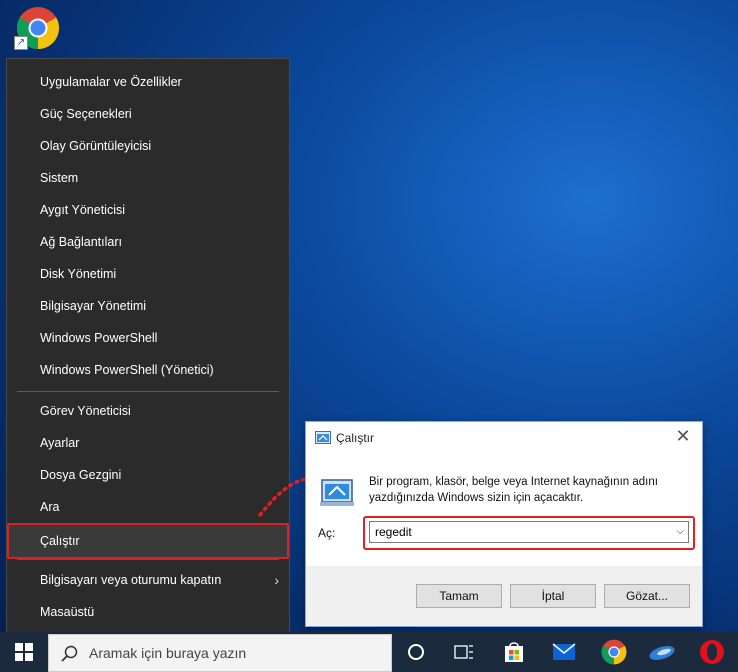 The height and width of the screenshot is (672, 738). I want to click on menu-item-power-options: Güç Seçenekleri, so click(148, 114).